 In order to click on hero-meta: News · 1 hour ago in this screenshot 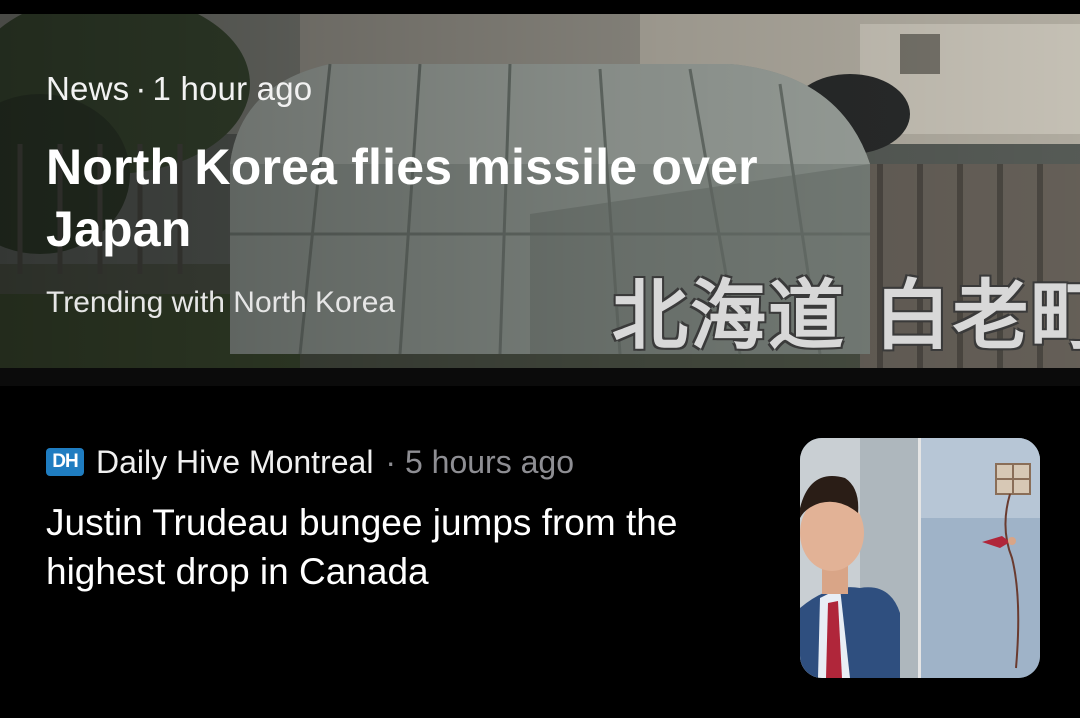, I will do `click(179, 89)`.